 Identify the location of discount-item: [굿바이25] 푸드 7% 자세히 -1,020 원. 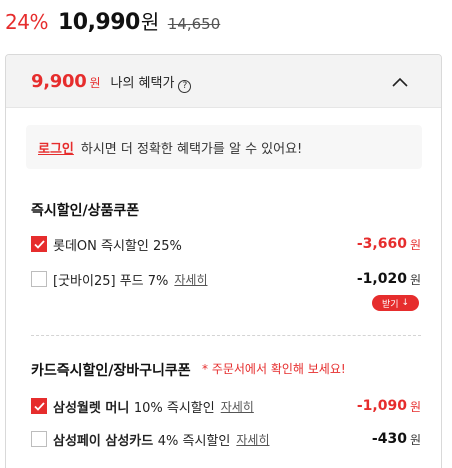
(226, 279).